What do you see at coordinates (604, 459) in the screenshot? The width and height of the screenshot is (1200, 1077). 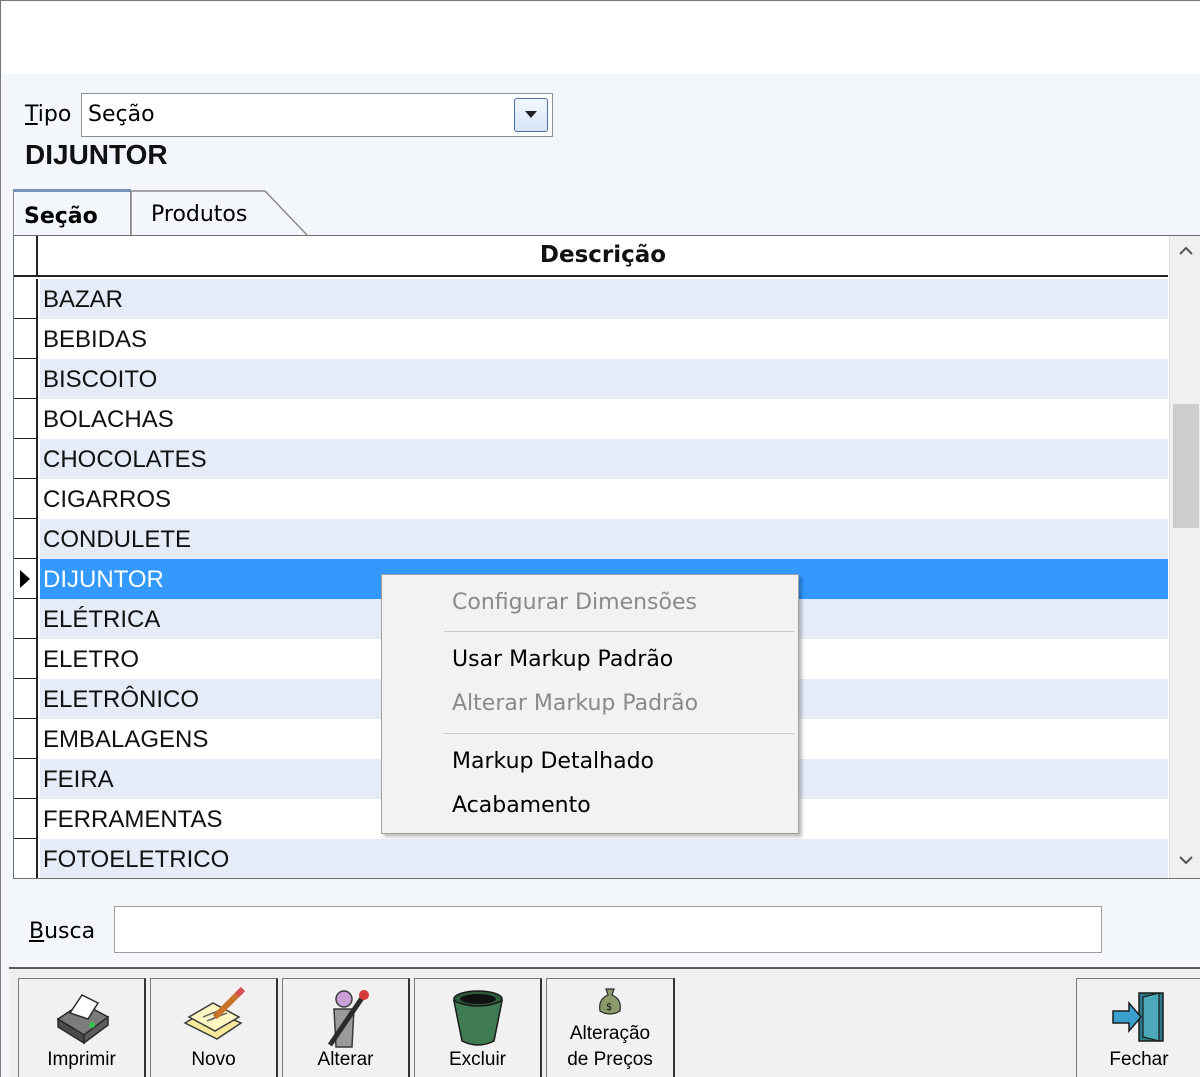 I see `table-cell-descricao: CHOCOLATES` at bounding box center [604, 459].